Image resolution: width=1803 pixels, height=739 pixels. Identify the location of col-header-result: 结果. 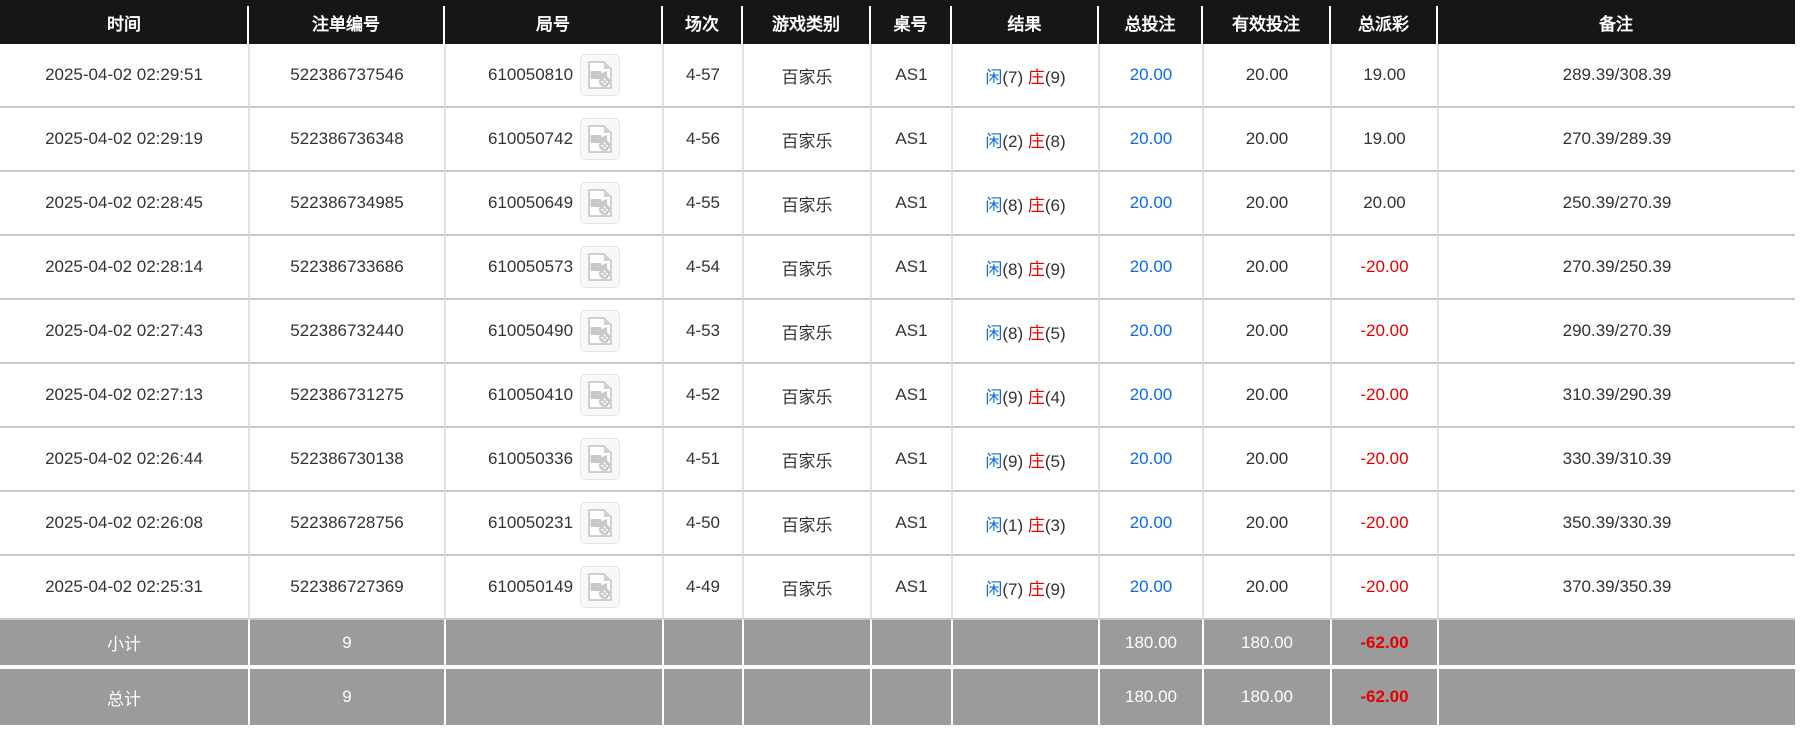
(1024, 22).